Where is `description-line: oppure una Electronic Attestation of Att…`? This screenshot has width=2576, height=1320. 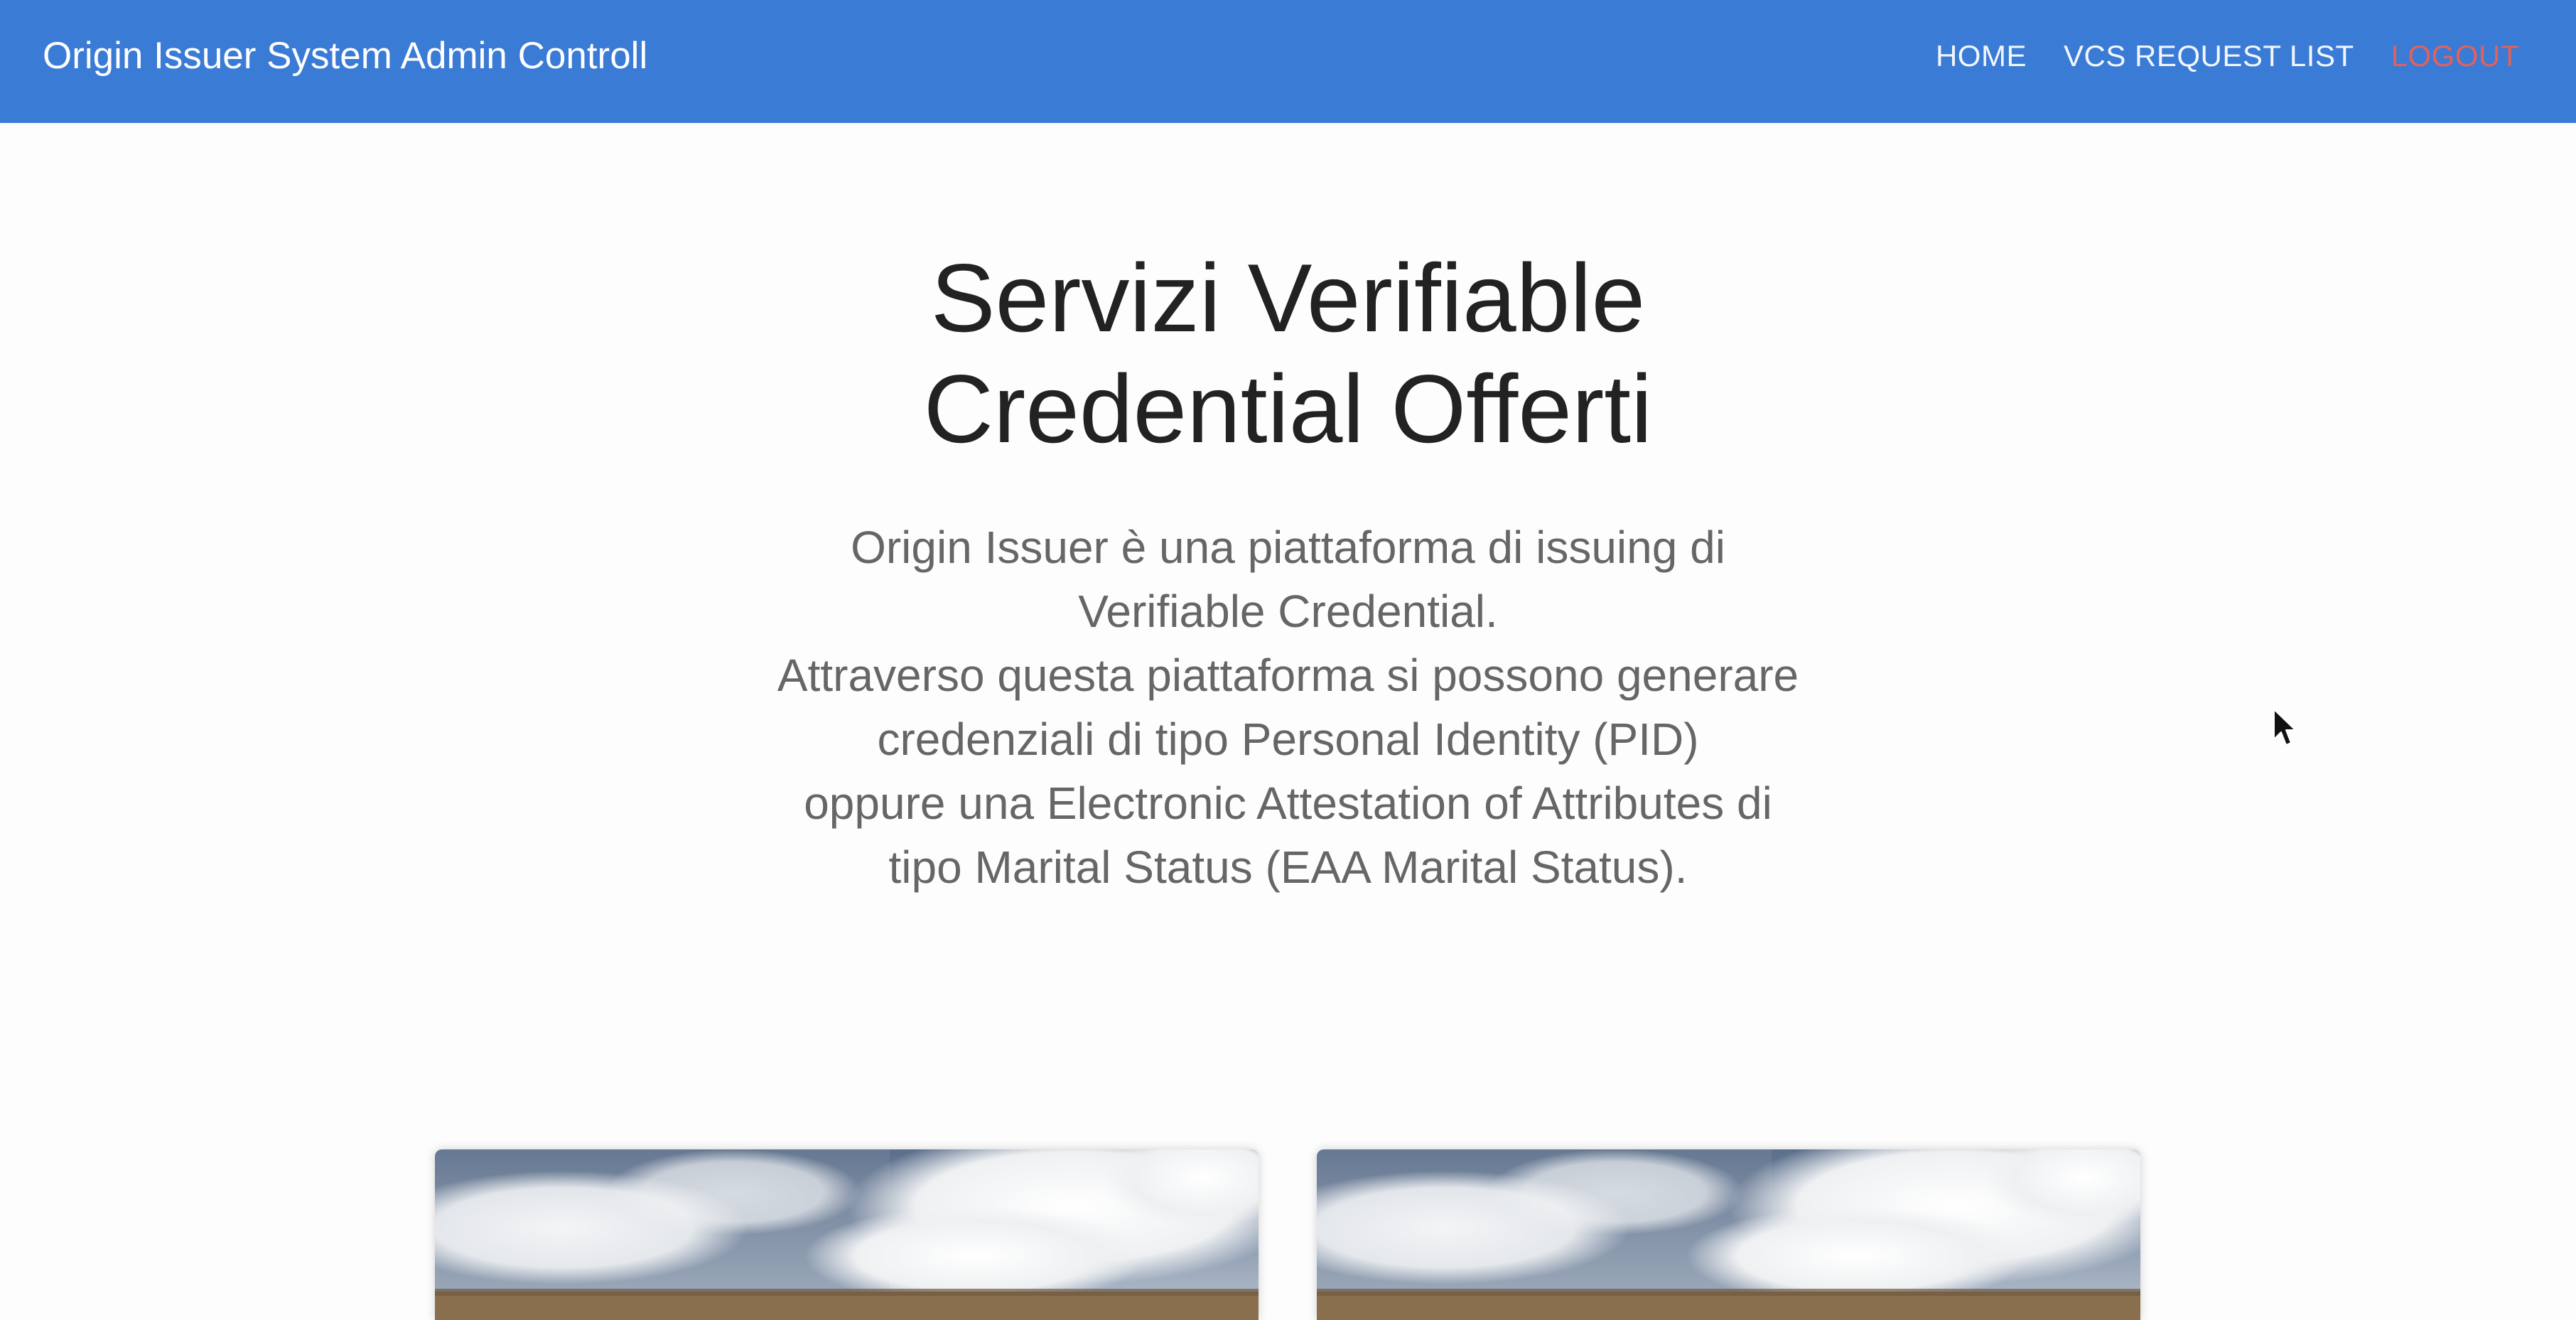 description-line: oppure una Electronic Attestation of Att… is located at coordinates (1288, 803).